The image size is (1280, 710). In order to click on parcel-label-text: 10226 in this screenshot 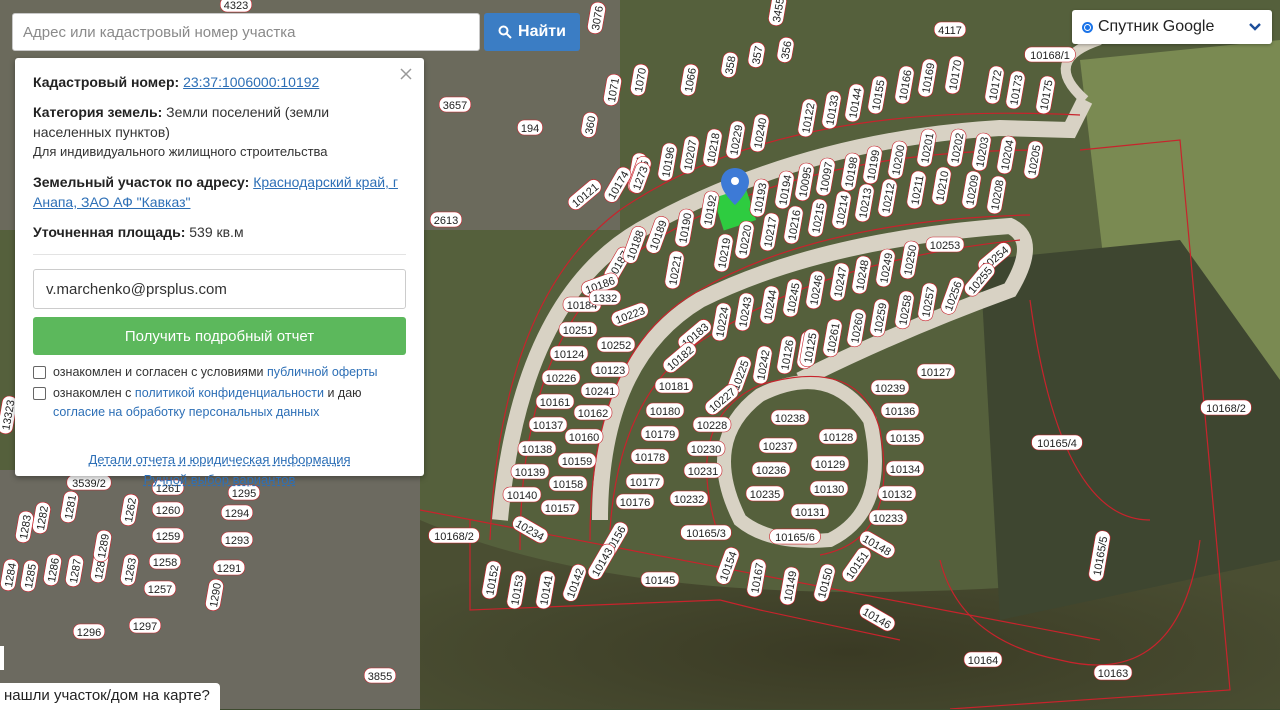, I will do `click(561, 379)`.